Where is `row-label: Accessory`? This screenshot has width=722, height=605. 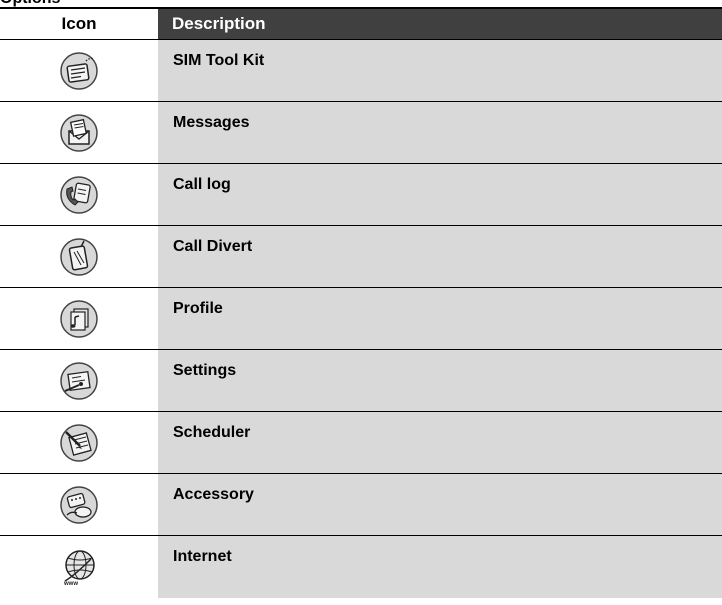 row-label: Accessory is located at coordinates (440, 504).